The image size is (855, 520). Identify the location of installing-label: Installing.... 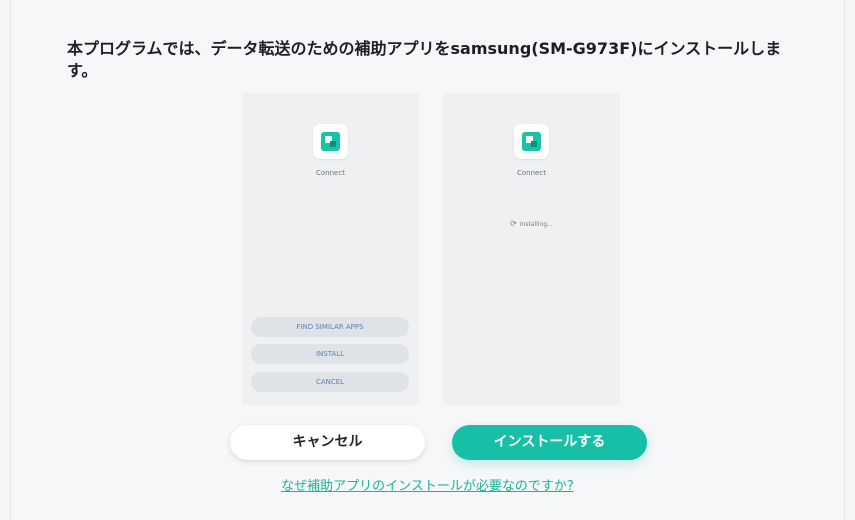
(536, 224).